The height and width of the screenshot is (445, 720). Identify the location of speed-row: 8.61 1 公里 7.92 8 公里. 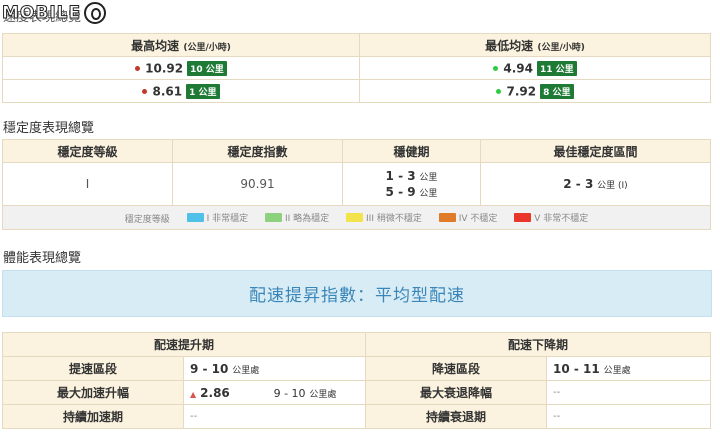
(356, 91).